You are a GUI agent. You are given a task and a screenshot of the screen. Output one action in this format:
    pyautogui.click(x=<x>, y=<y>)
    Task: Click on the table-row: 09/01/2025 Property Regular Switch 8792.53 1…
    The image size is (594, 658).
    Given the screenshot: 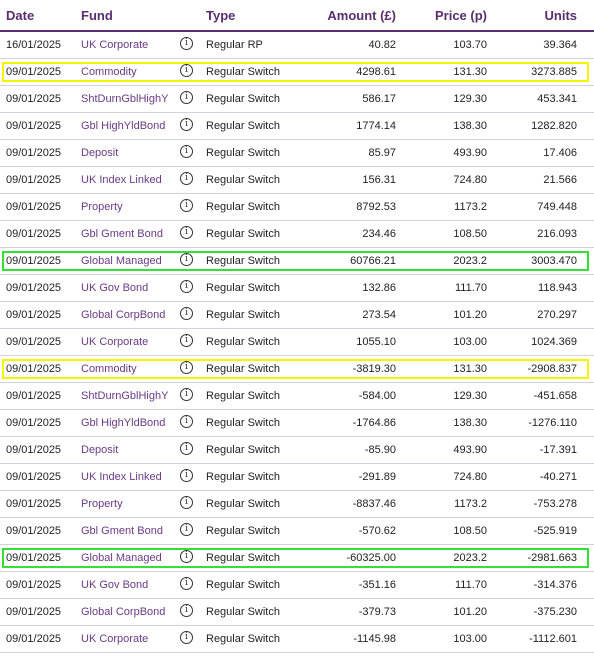 What is the action you would take?
    pyautogui.click(x=297, y=207)
    